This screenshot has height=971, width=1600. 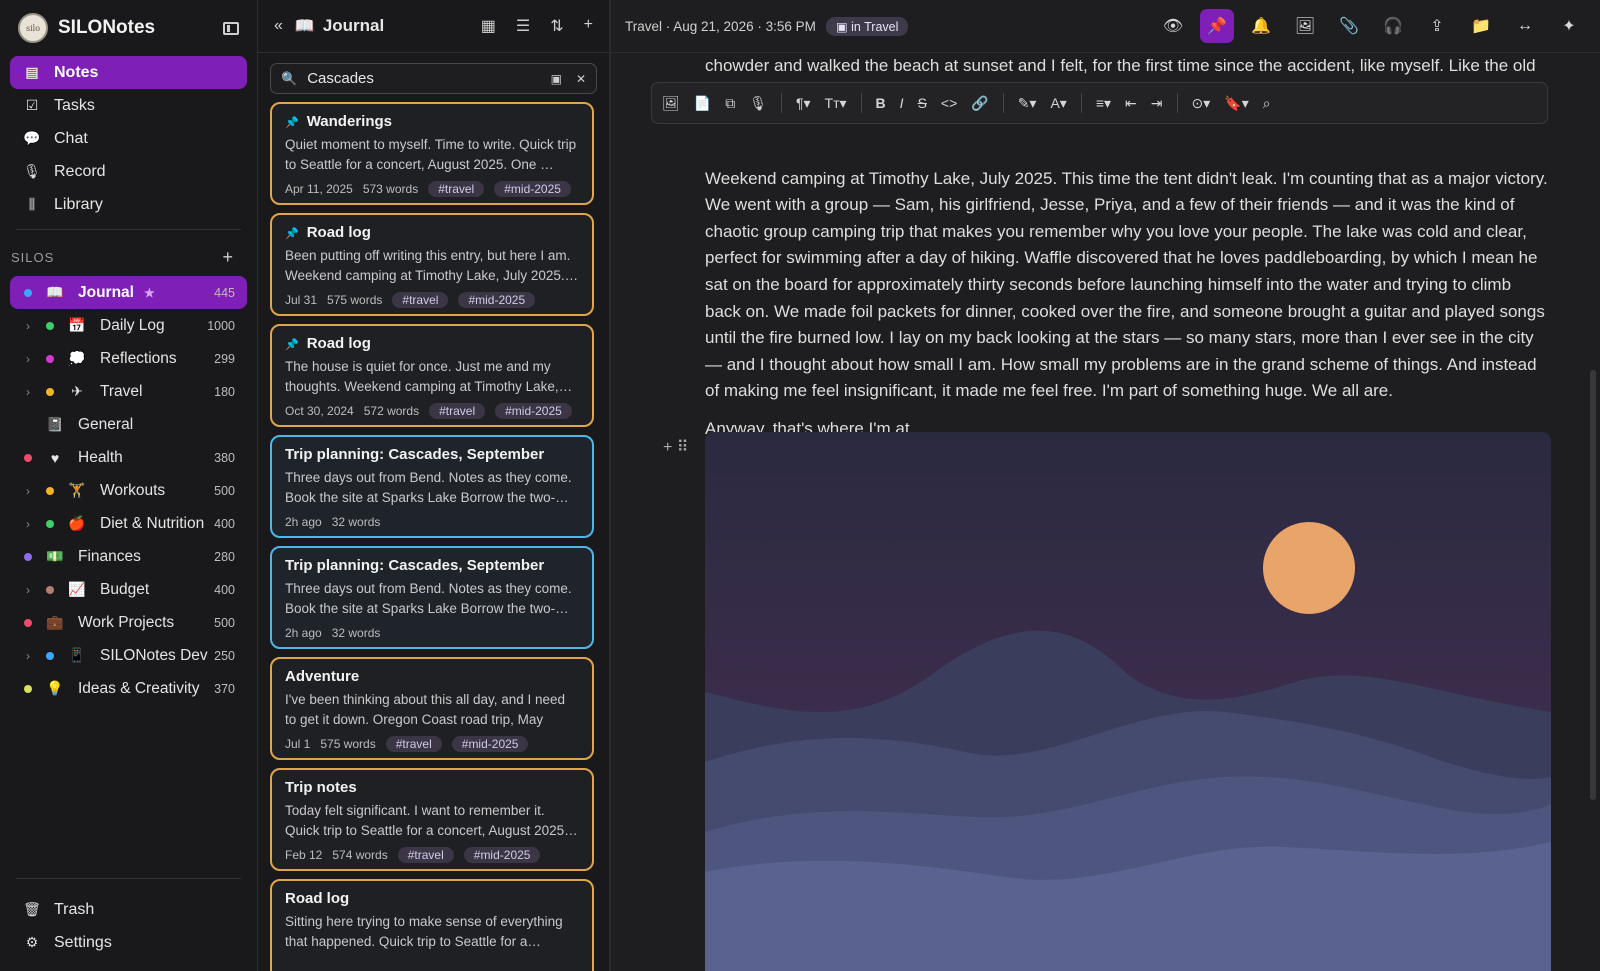 What do you see at coordinates (128, 556) in the screenshot?
I see `silo-item: 💵 Finances 280` at bounding box center [128, 556].